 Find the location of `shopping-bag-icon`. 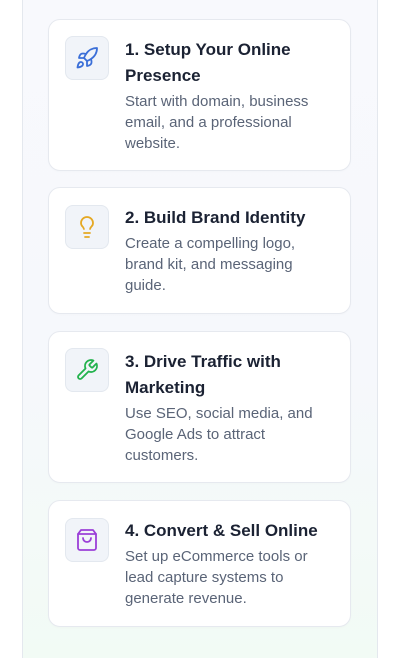

shopping-bag-icon is located at coordinates (87, 540).